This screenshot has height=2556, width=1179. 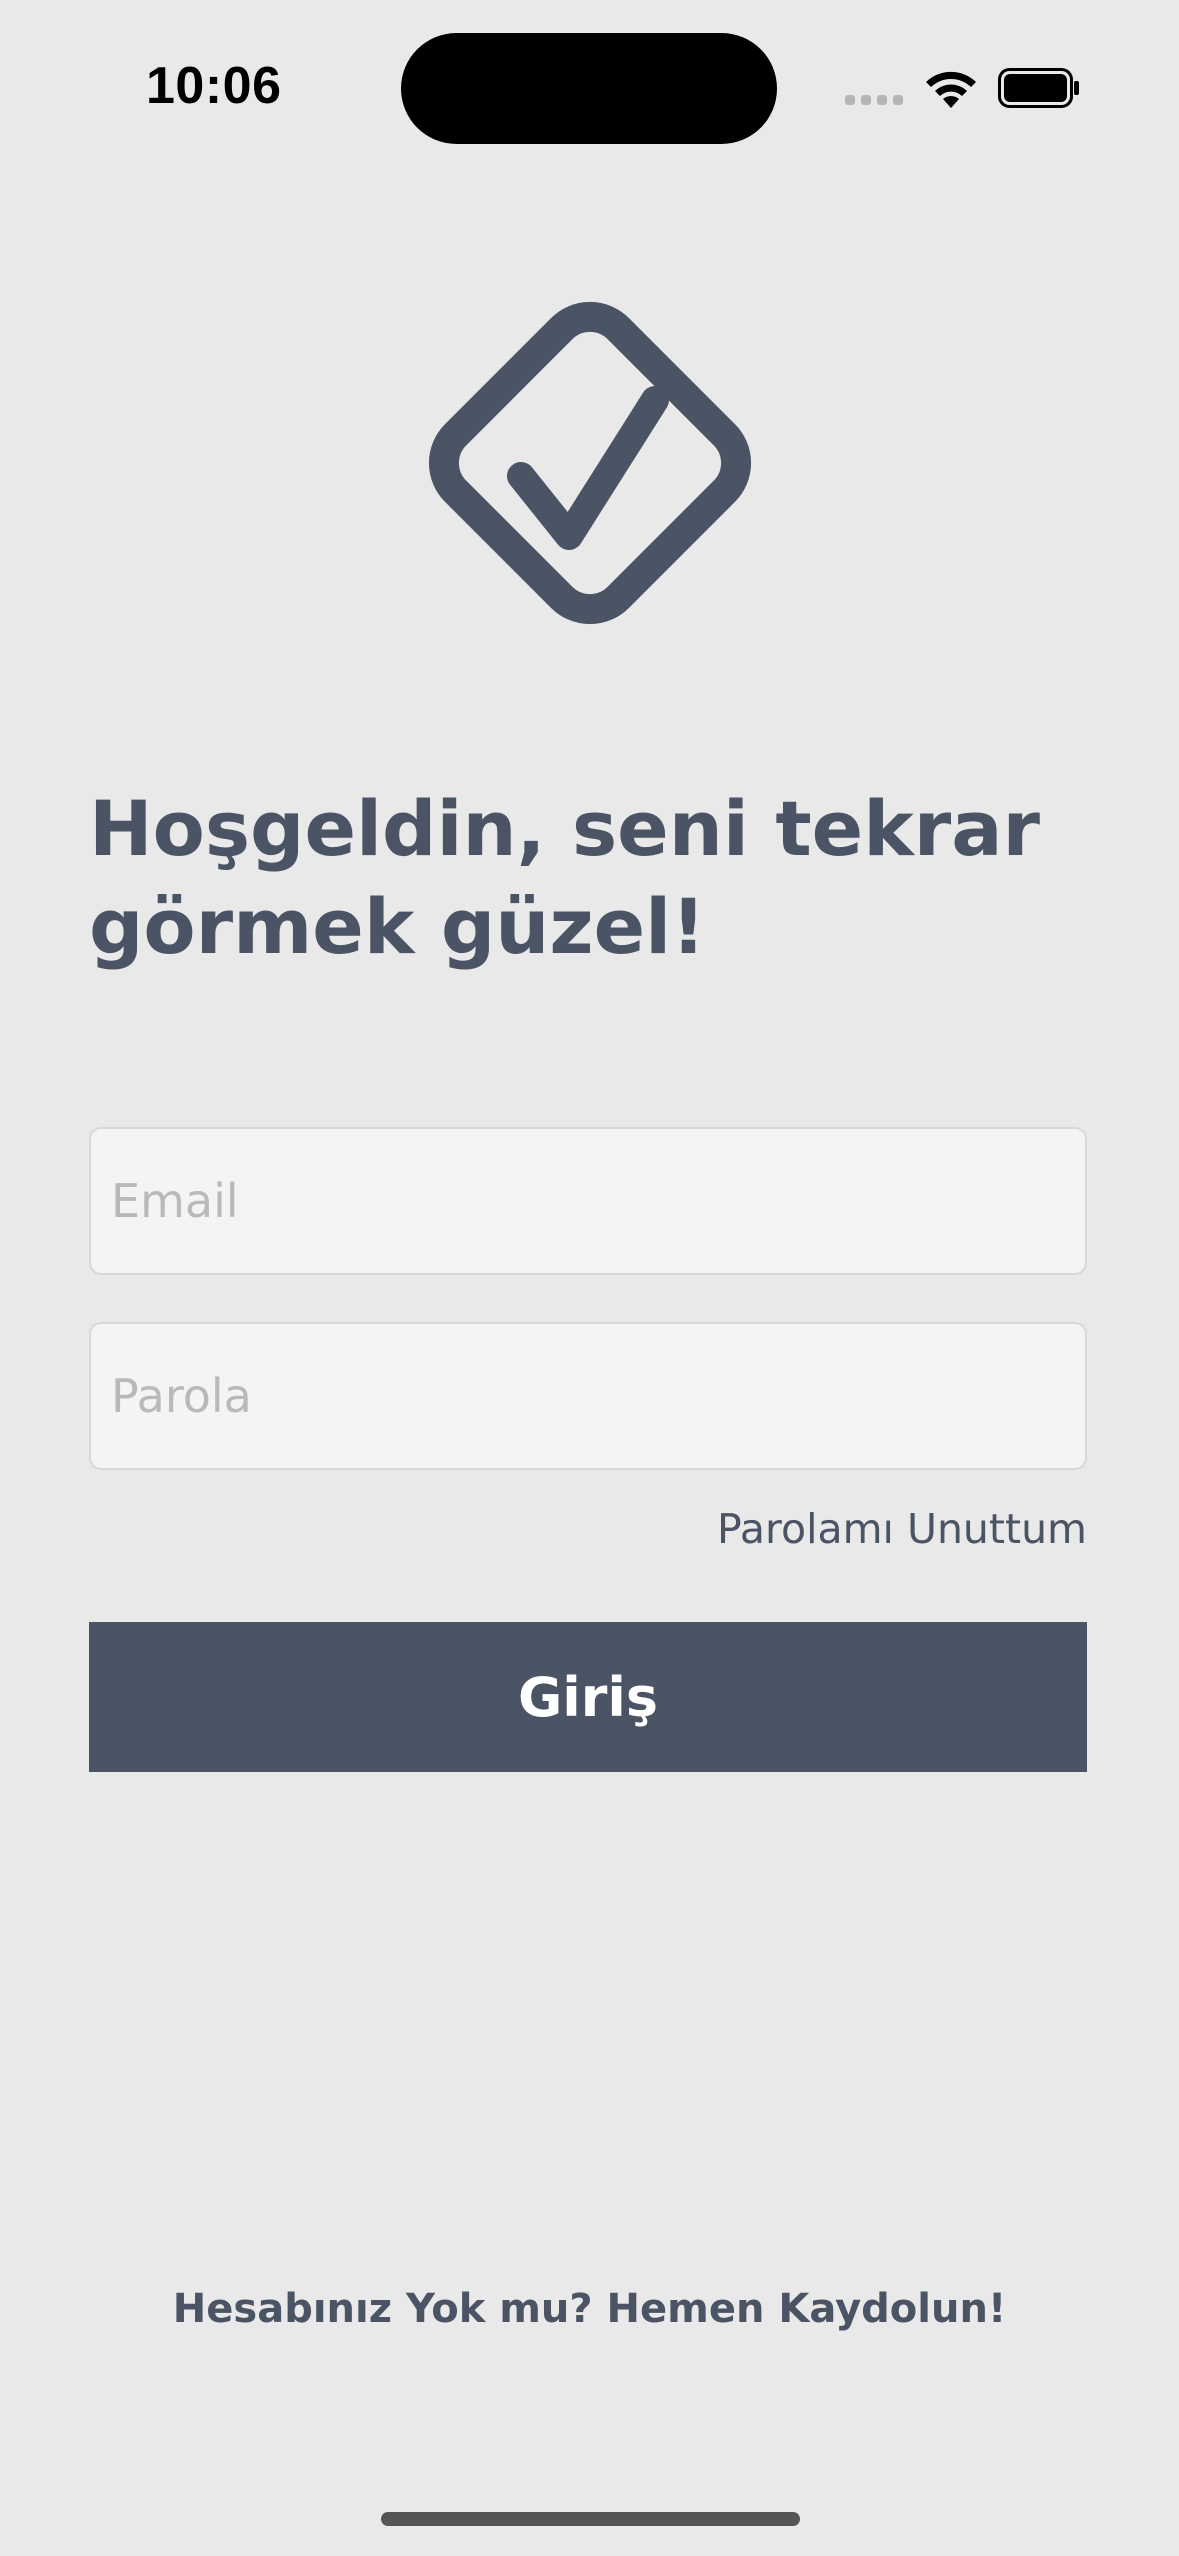 What do you see at coordinates (902, 1529) in the screenshot?
I see `forgot-password-link: Parolamı Unuttum` at bounding box center [902, 1529].